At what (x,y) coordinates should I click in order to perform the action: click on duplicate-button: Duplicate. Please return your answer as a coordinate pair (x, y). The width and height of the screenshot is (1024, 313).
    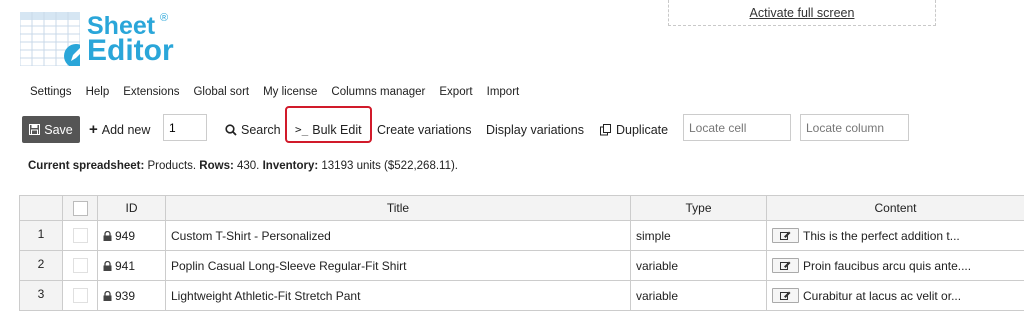
    Looking at the image, I should click on (634, 129).